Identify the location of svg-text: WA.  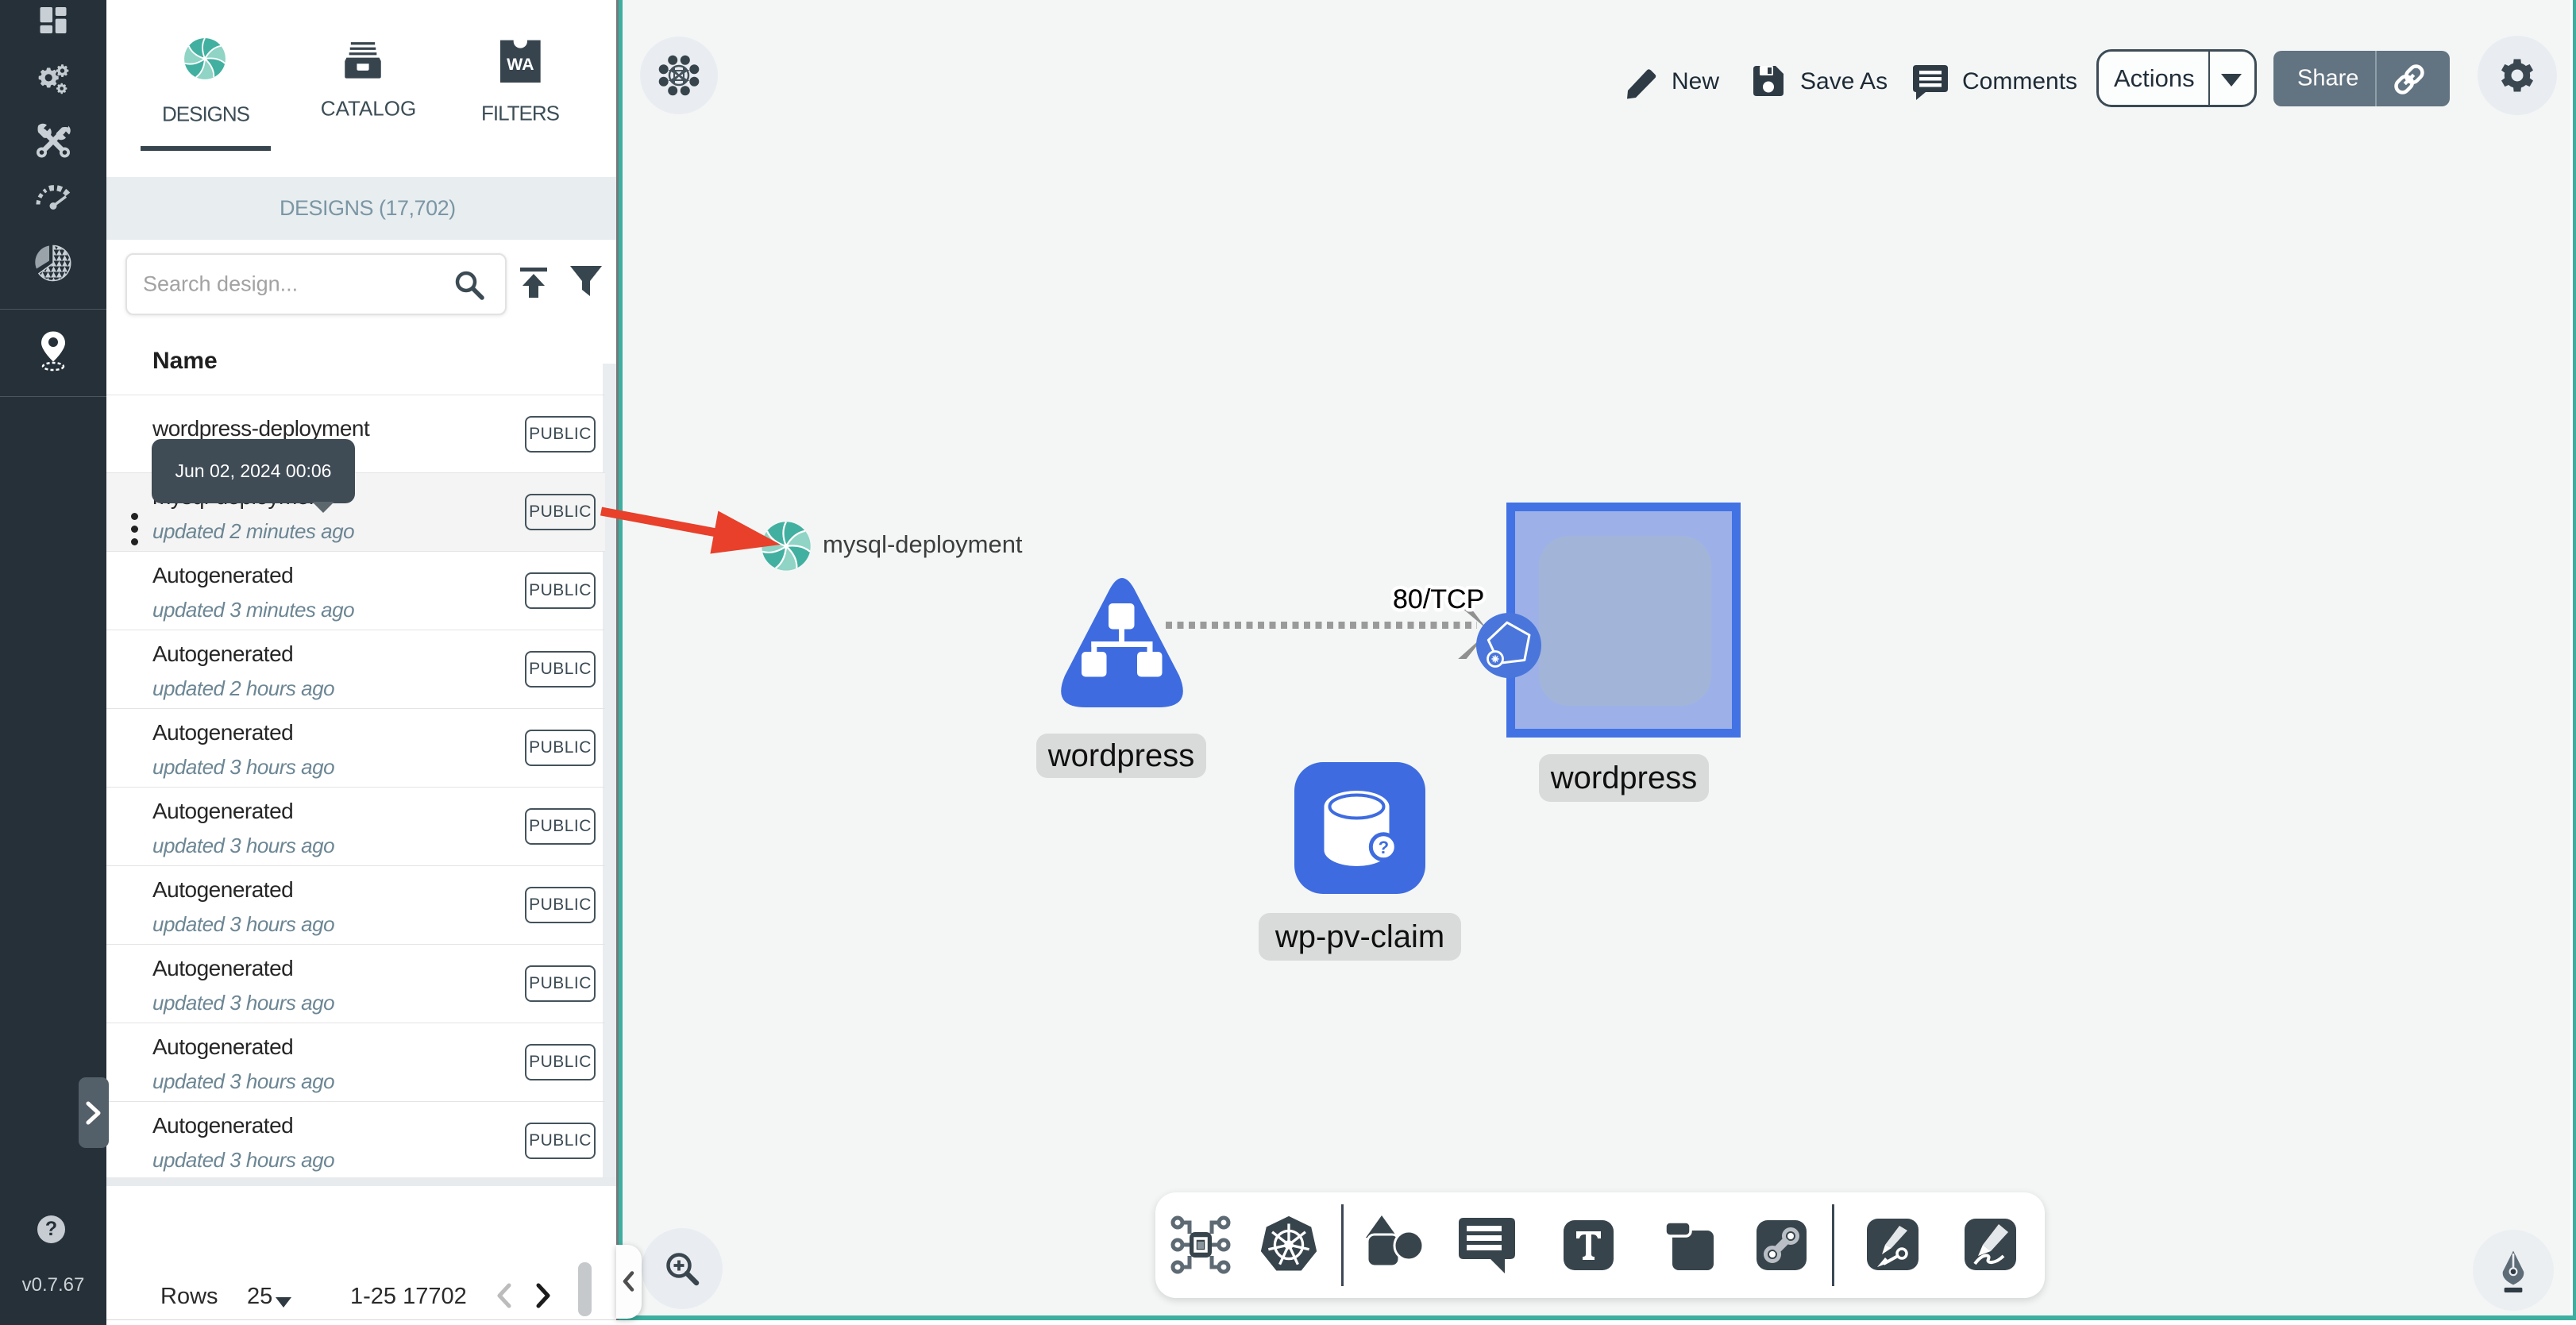
(520, 64).